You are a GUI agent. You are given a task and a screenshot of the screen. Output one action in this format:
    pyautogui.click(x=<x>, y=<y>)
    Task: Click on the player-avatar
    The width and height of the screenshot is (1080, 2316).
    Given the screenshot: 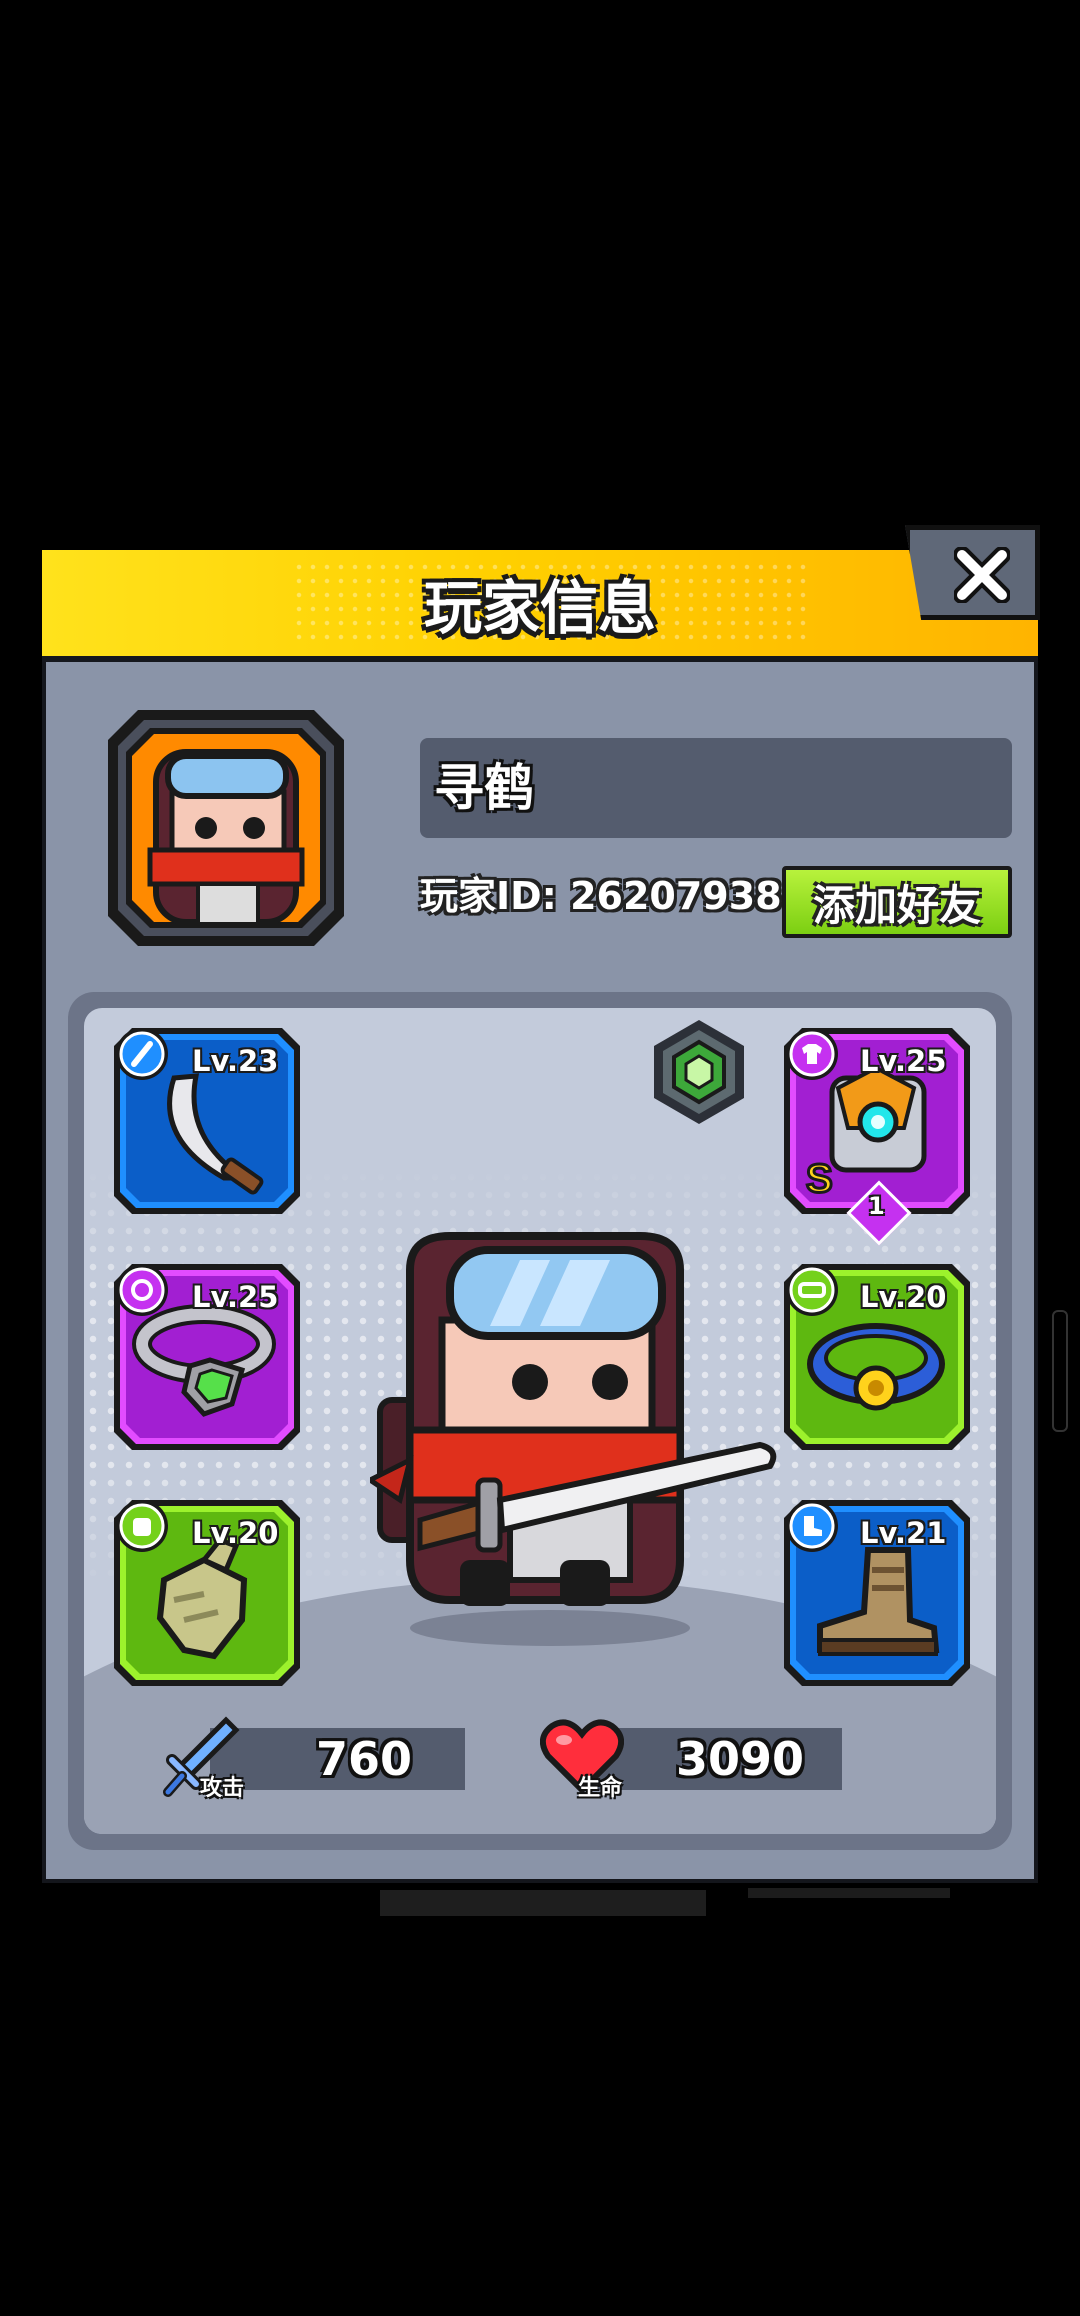 What is the action you would take?
    pyautogui.click(x=226, y=828)
    